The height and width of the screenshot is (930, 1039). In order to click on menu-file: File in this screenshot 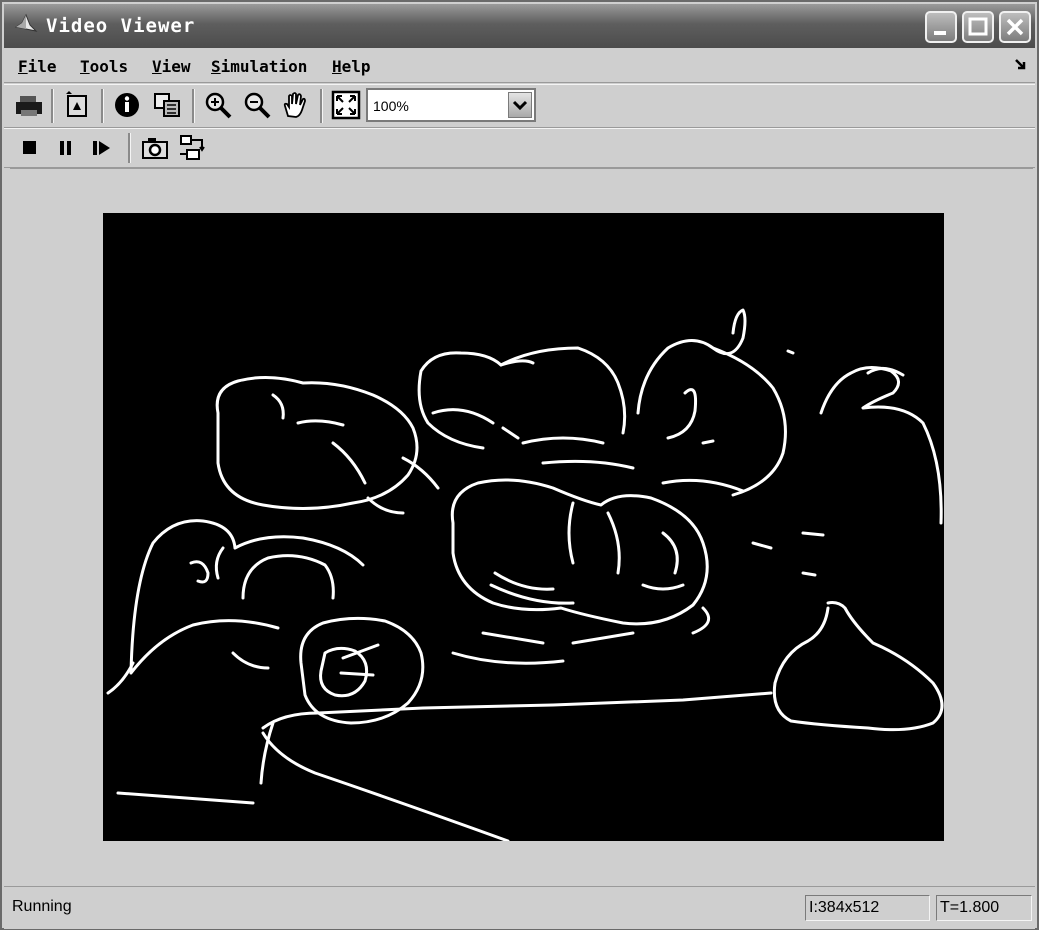, I will do `click(37, 66)`.